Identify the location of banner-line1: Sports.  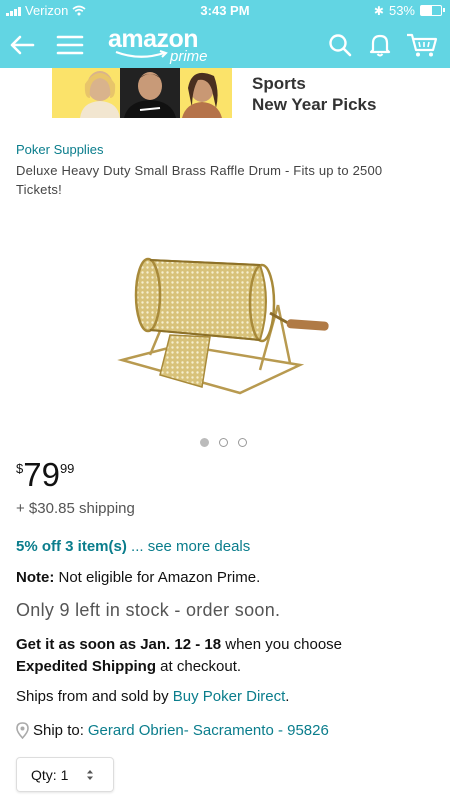
(279, 83).